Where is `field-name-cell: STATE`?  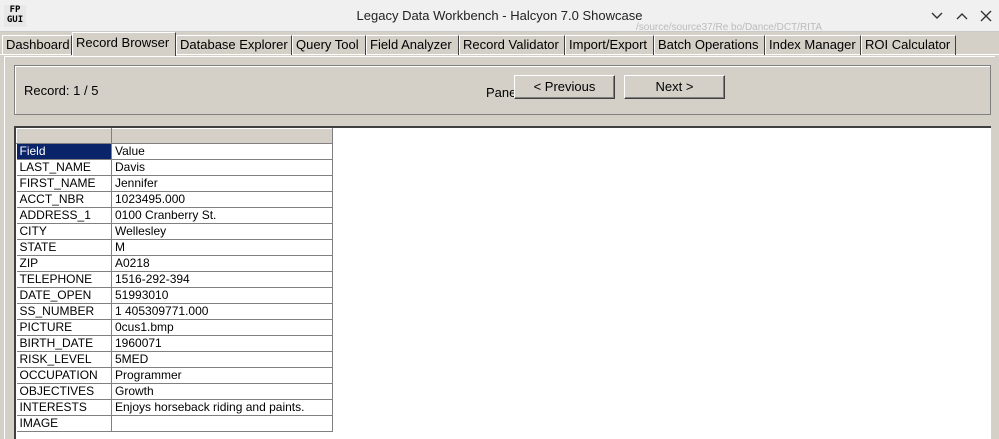 field-name-cell: STATE is located at coordinates (64, 247).